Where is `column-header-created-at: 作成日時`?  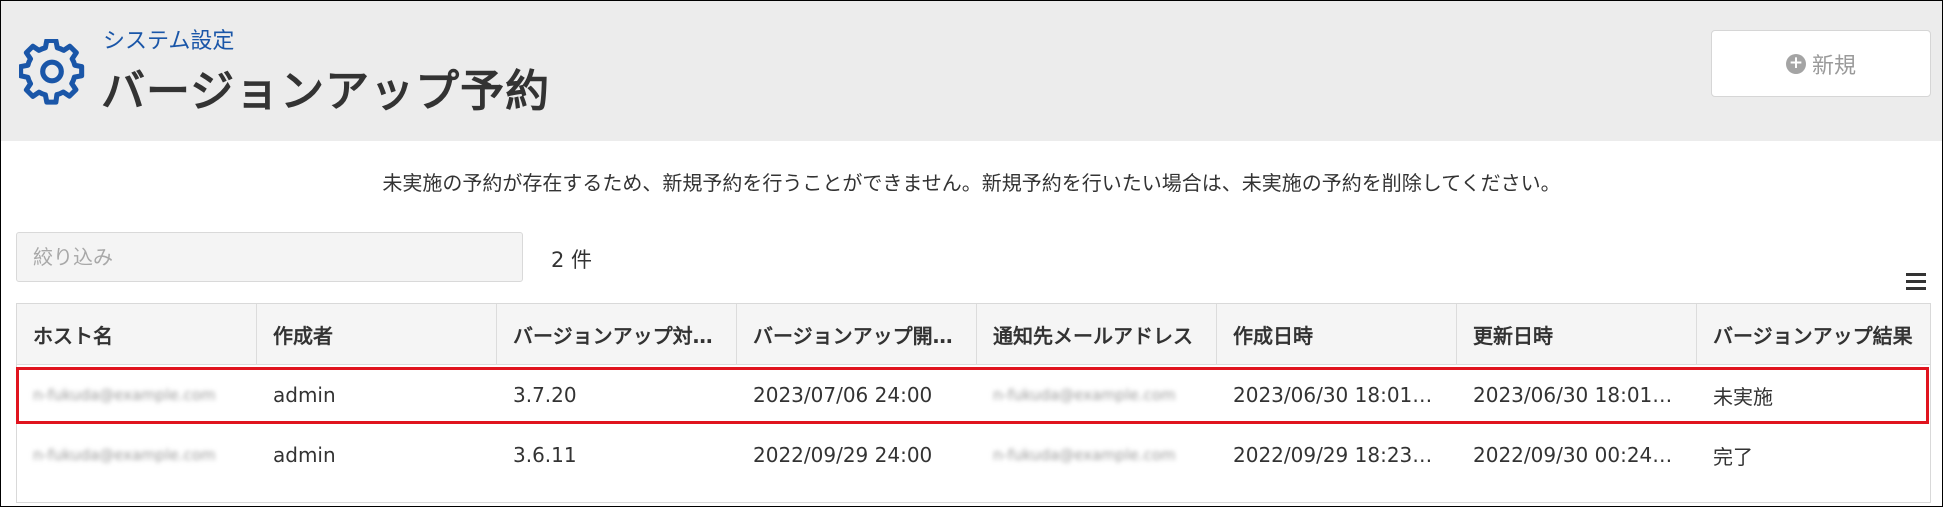
column-header-created-at: 作成日時 is located at coordinates (1337, 334).